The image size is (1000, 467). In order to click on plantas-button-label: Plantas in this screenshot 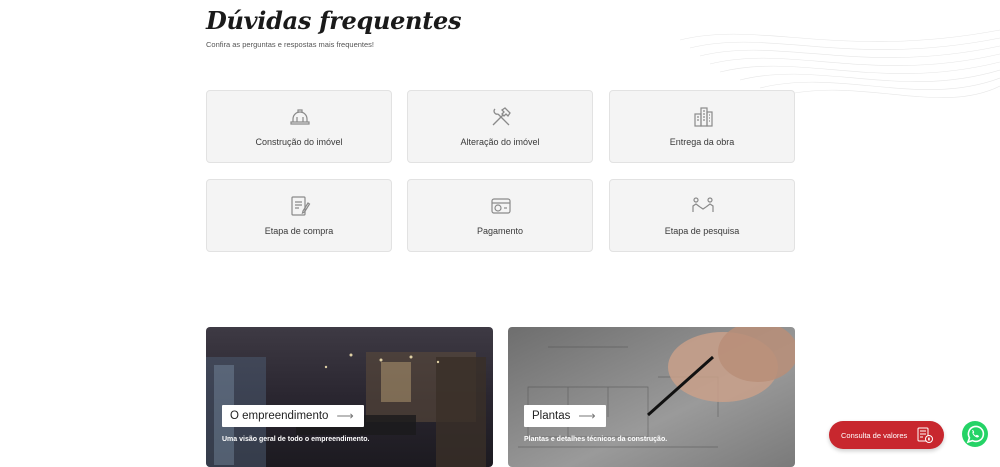, I will do `click(551, 416)`.